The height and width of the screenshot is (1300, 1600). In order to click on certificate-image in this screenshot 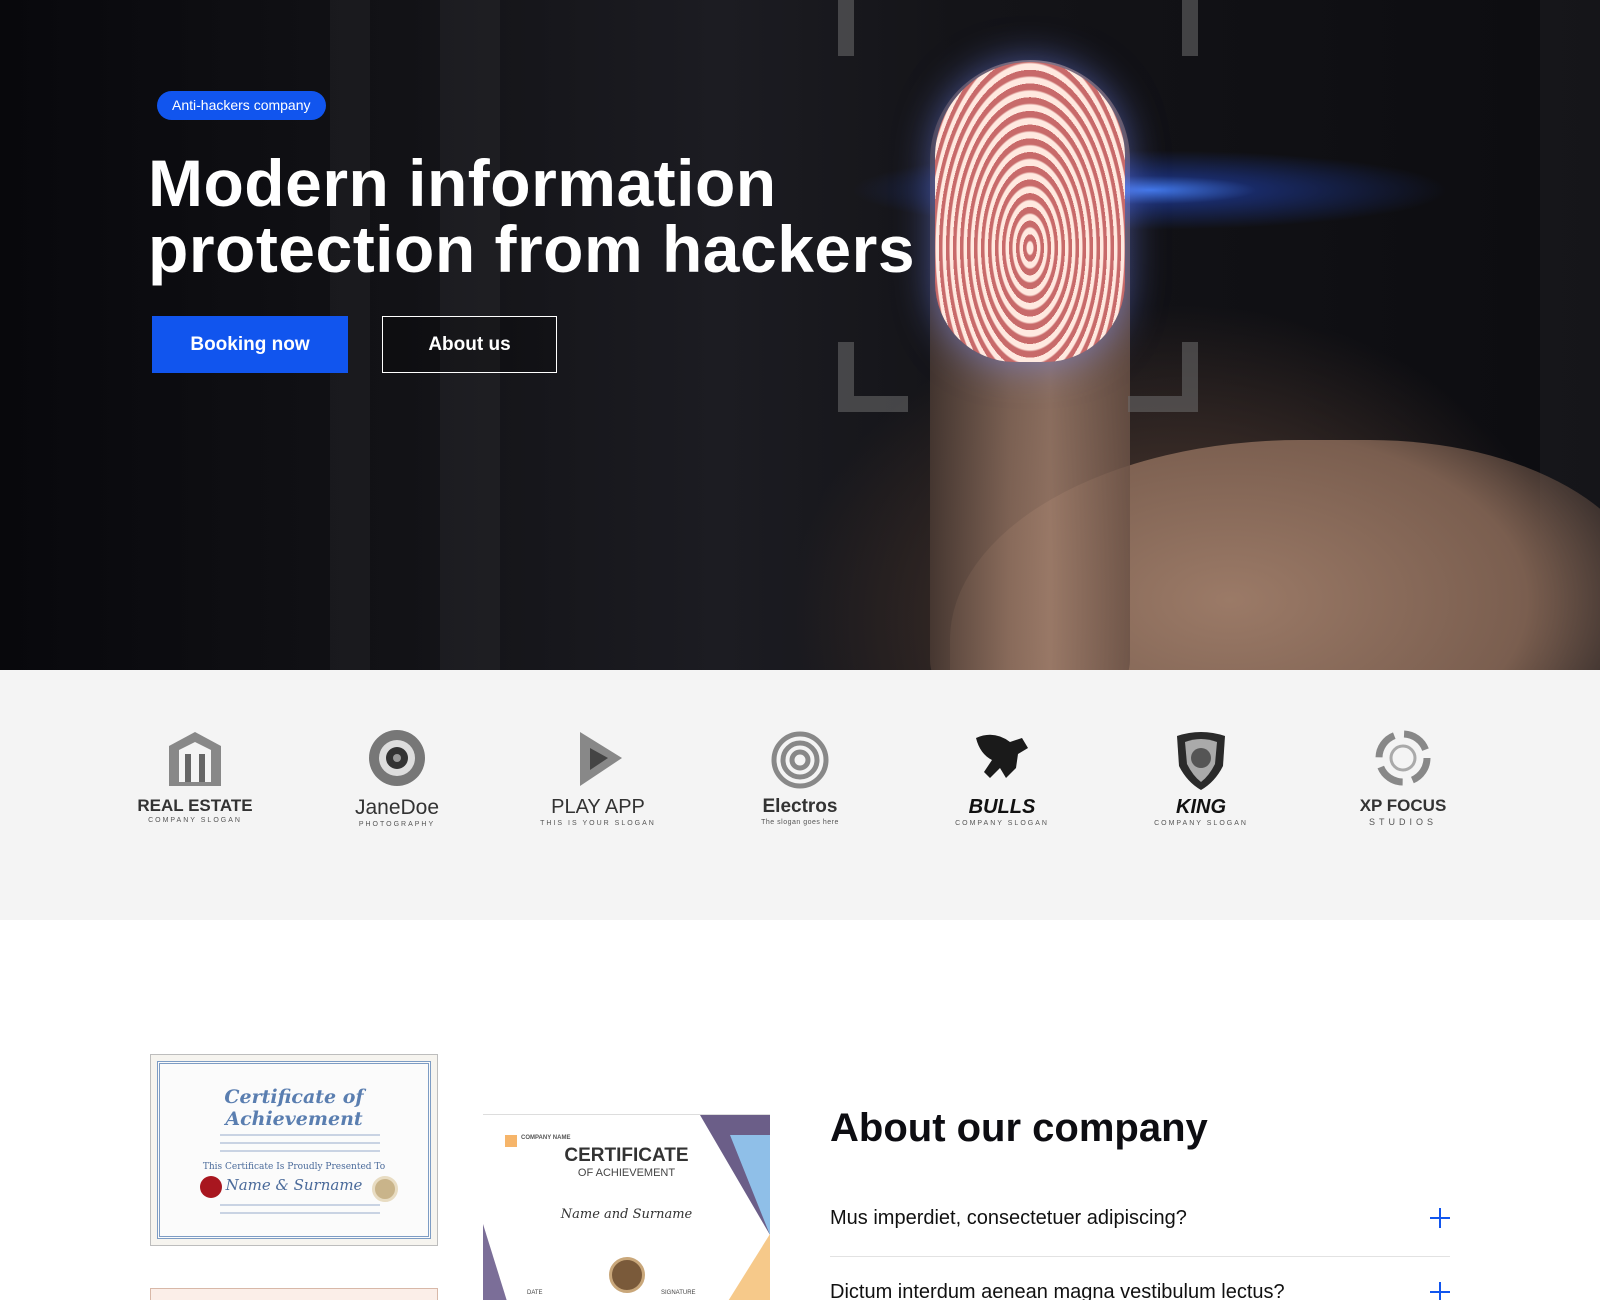, I will do `click(294, 1294)`.